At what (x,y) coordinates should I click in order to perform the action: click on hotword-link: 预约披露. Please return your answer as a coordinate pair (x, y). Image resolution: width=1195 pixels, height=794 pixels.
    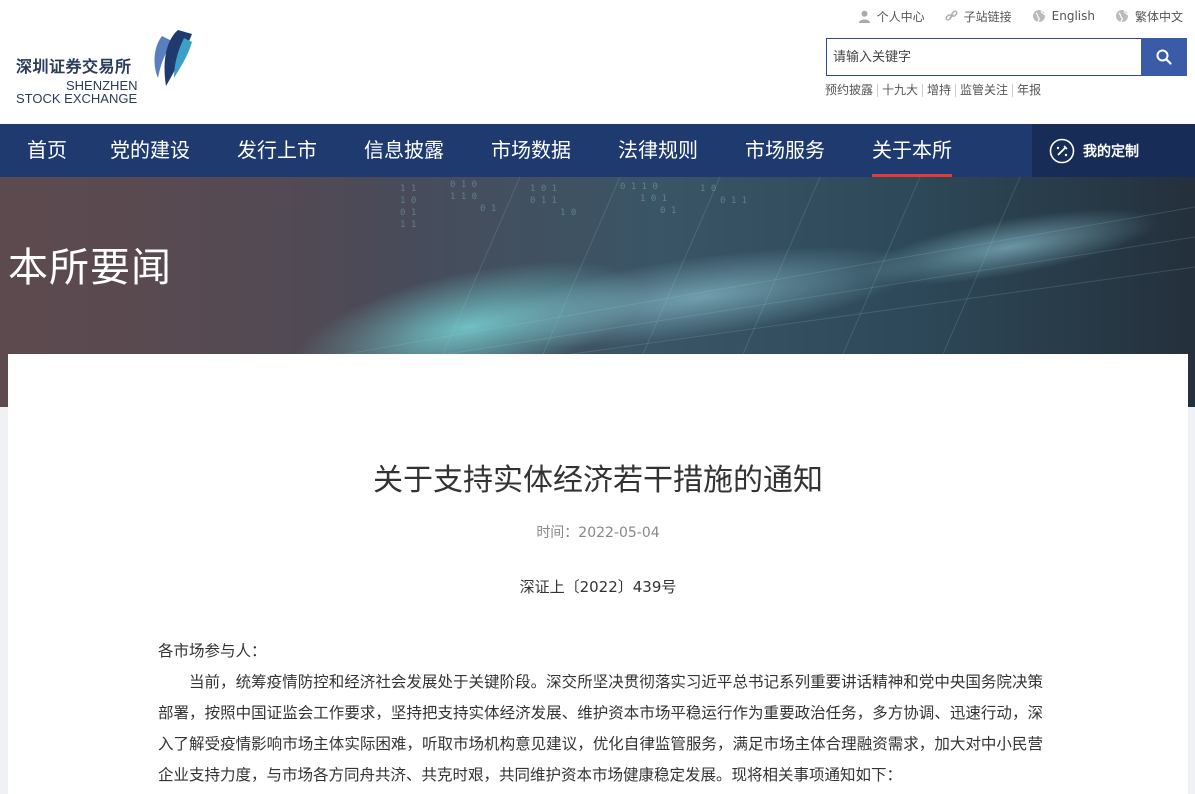
    Looking at the image, I should click on (851, 90).